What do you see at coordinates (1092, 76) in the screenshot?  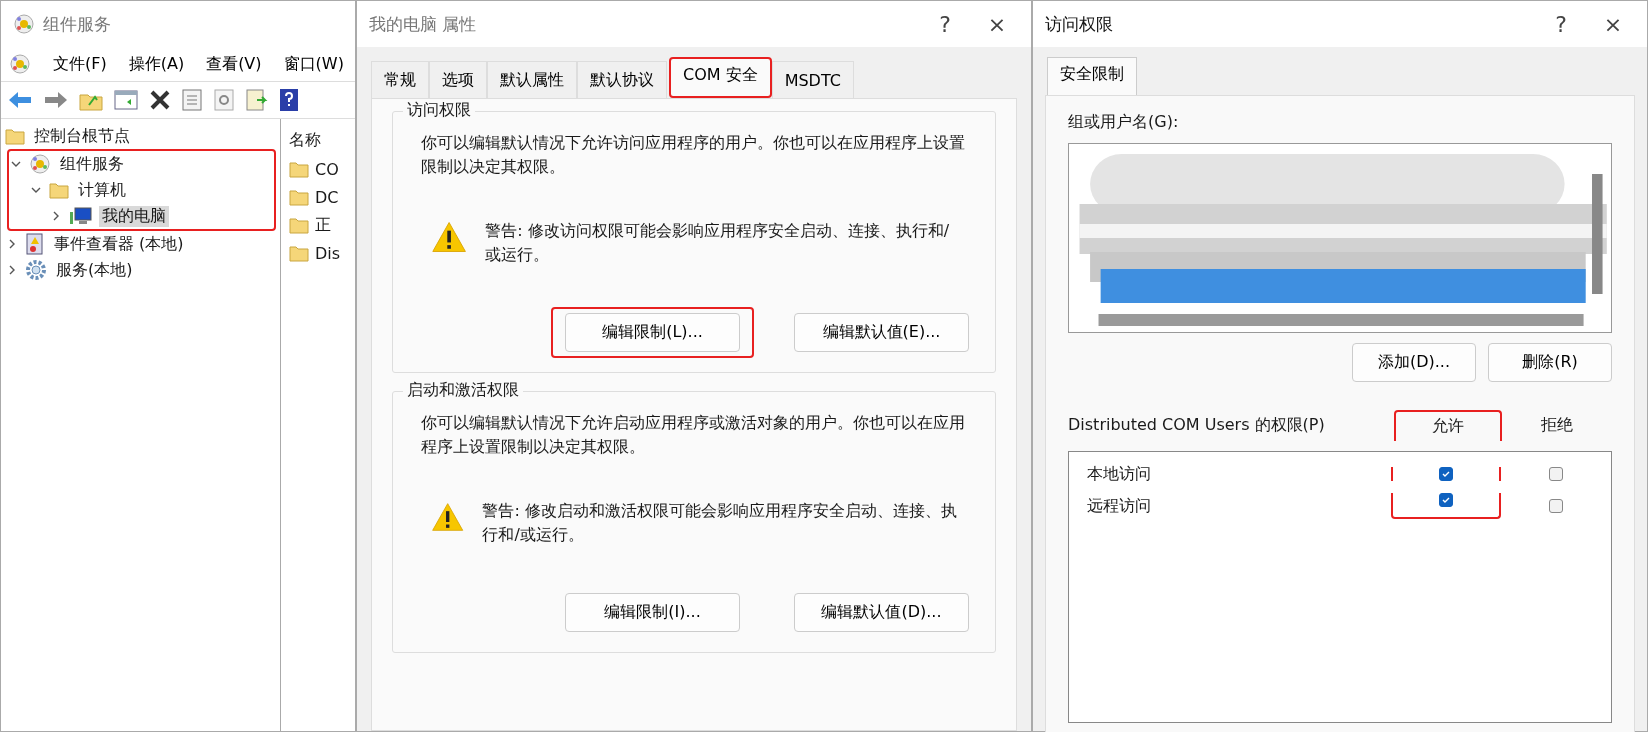 I see `tab: 安全限制` at bounding box center [1092, 76].